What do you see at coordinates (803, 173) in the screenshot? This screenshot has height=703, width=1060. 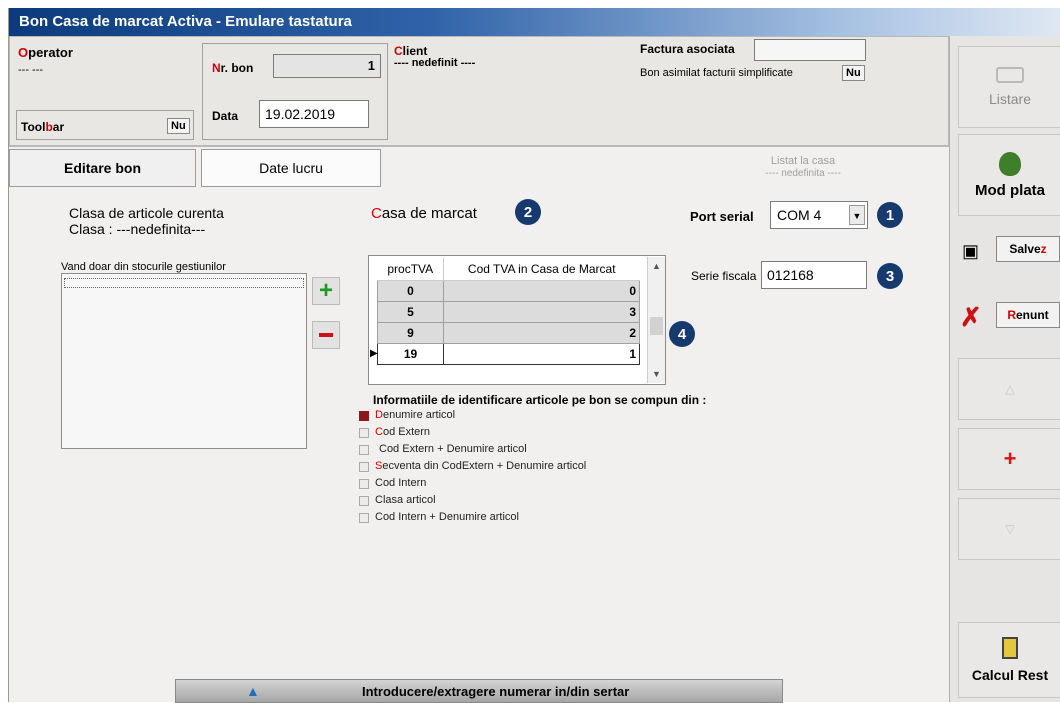 I see `listat-line2: ---- nedefinita ----` at bounding box center [803, 173].